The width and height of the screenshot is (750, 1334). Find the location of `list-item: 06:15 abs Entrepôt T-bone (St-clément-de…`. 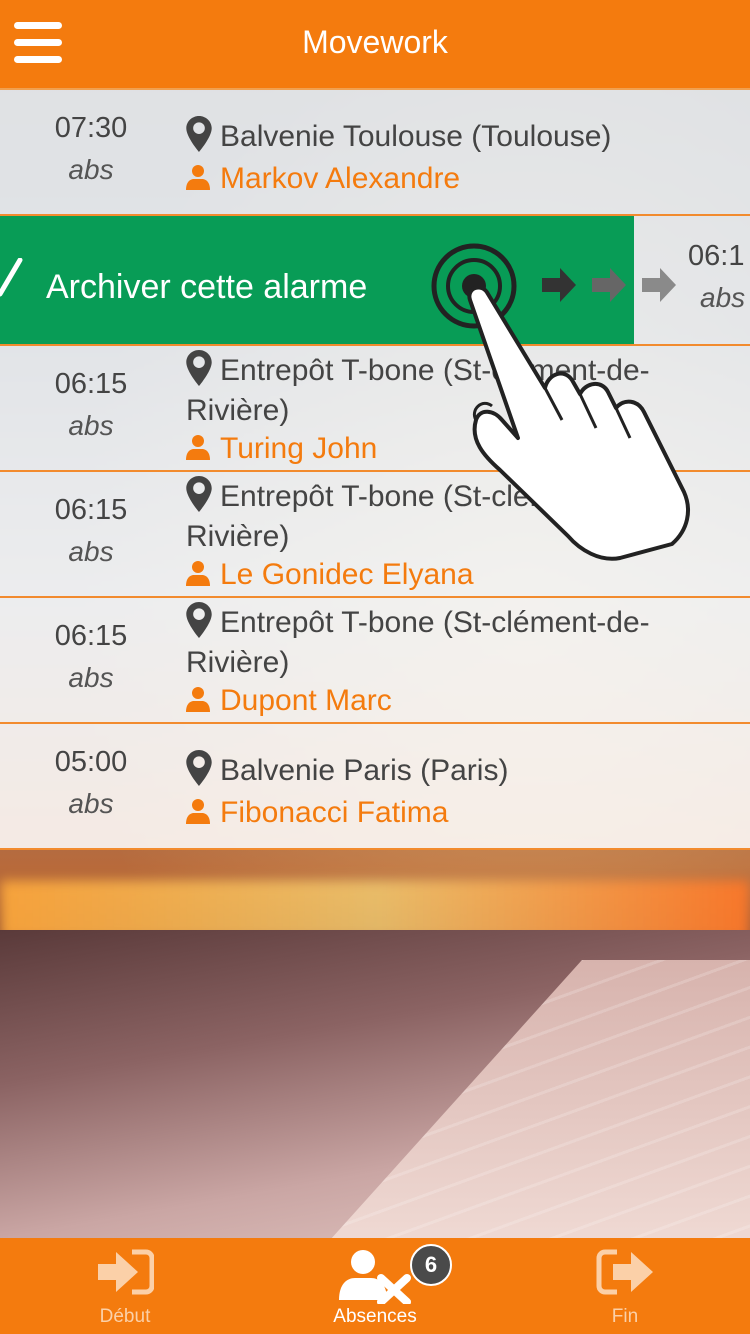

list-item: 06:15 abs Entrepôt T-bone (St-clément-de… is located at coordinates (375, 661).